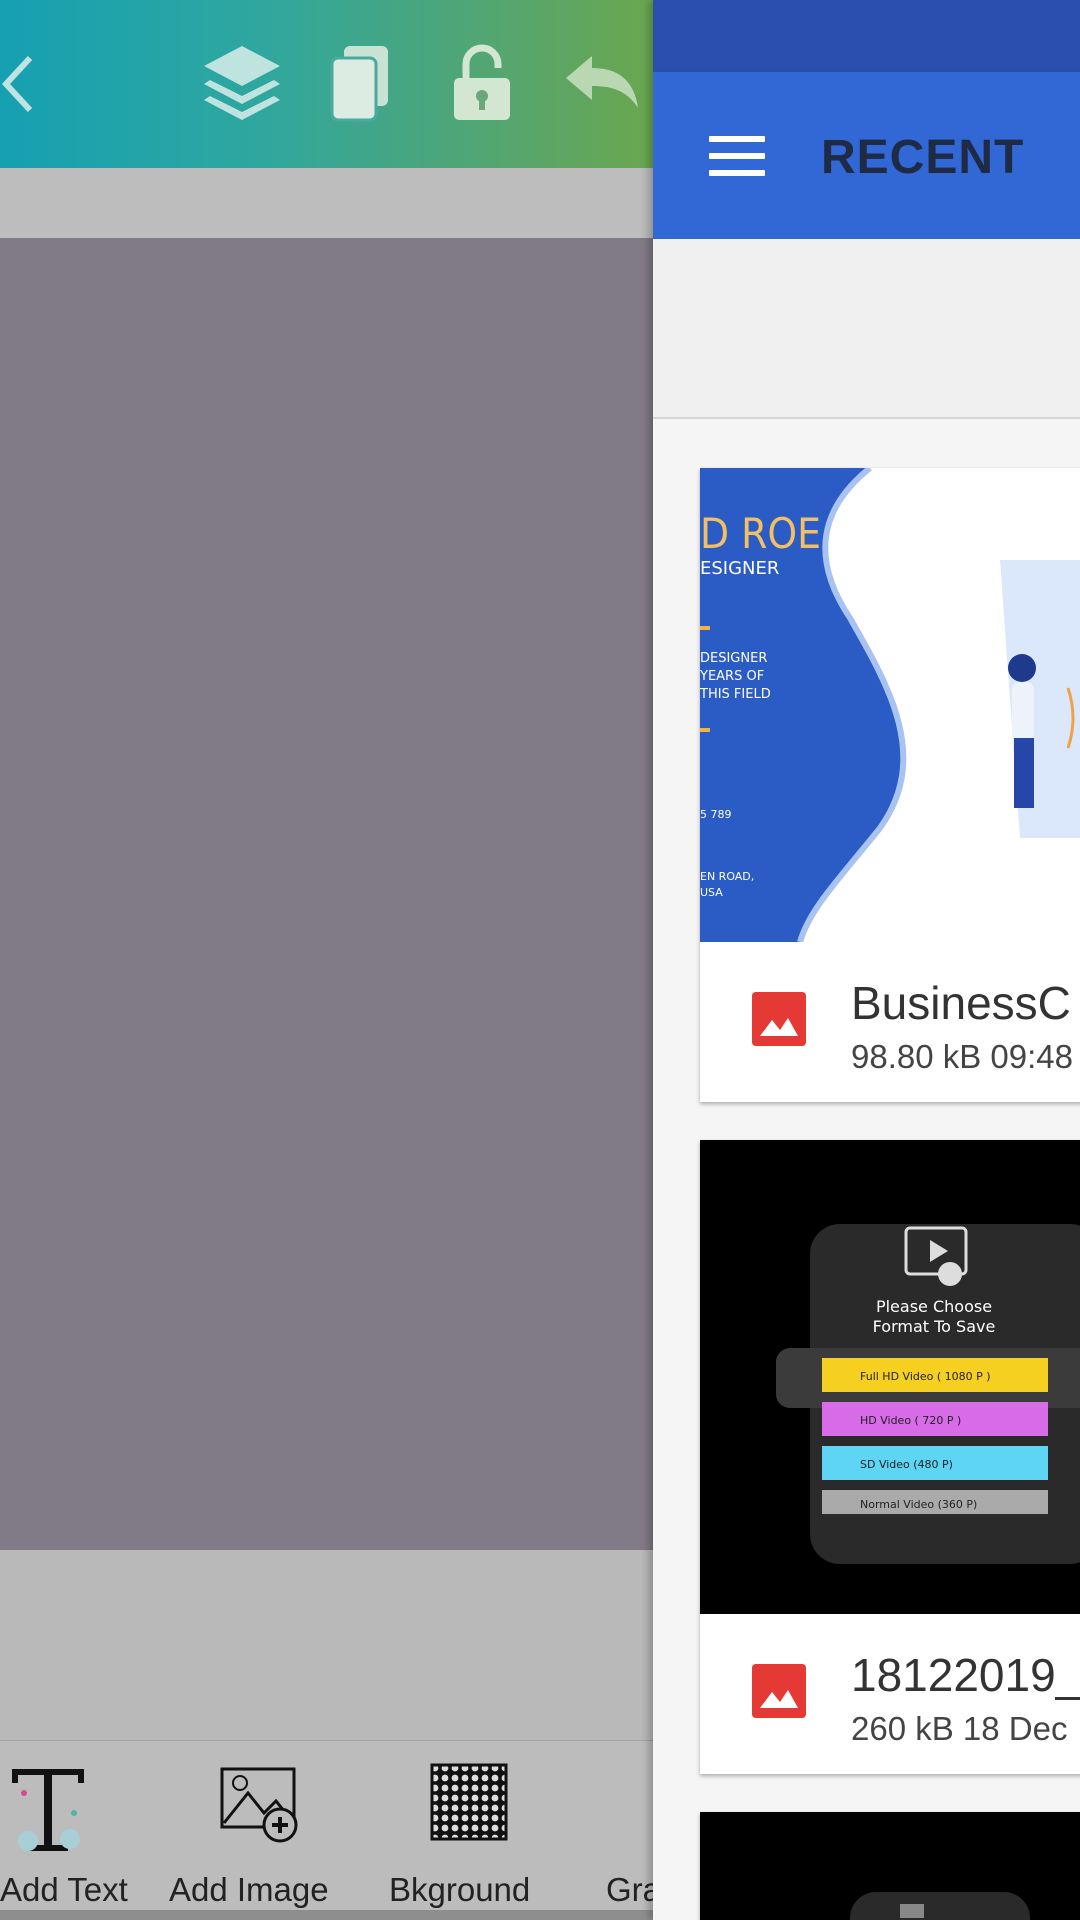 The image size is (1080, 1920). What do you see at coordinates (906, 1464) in the screenshot?
I see `thumb-text: SD Video (480 P)` at bounding box center [906, 1464].